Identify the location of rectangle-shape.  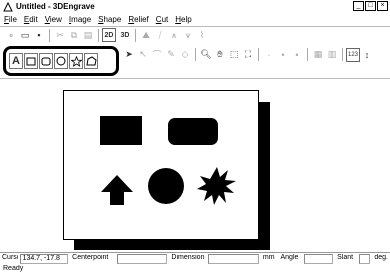
(121, 130).